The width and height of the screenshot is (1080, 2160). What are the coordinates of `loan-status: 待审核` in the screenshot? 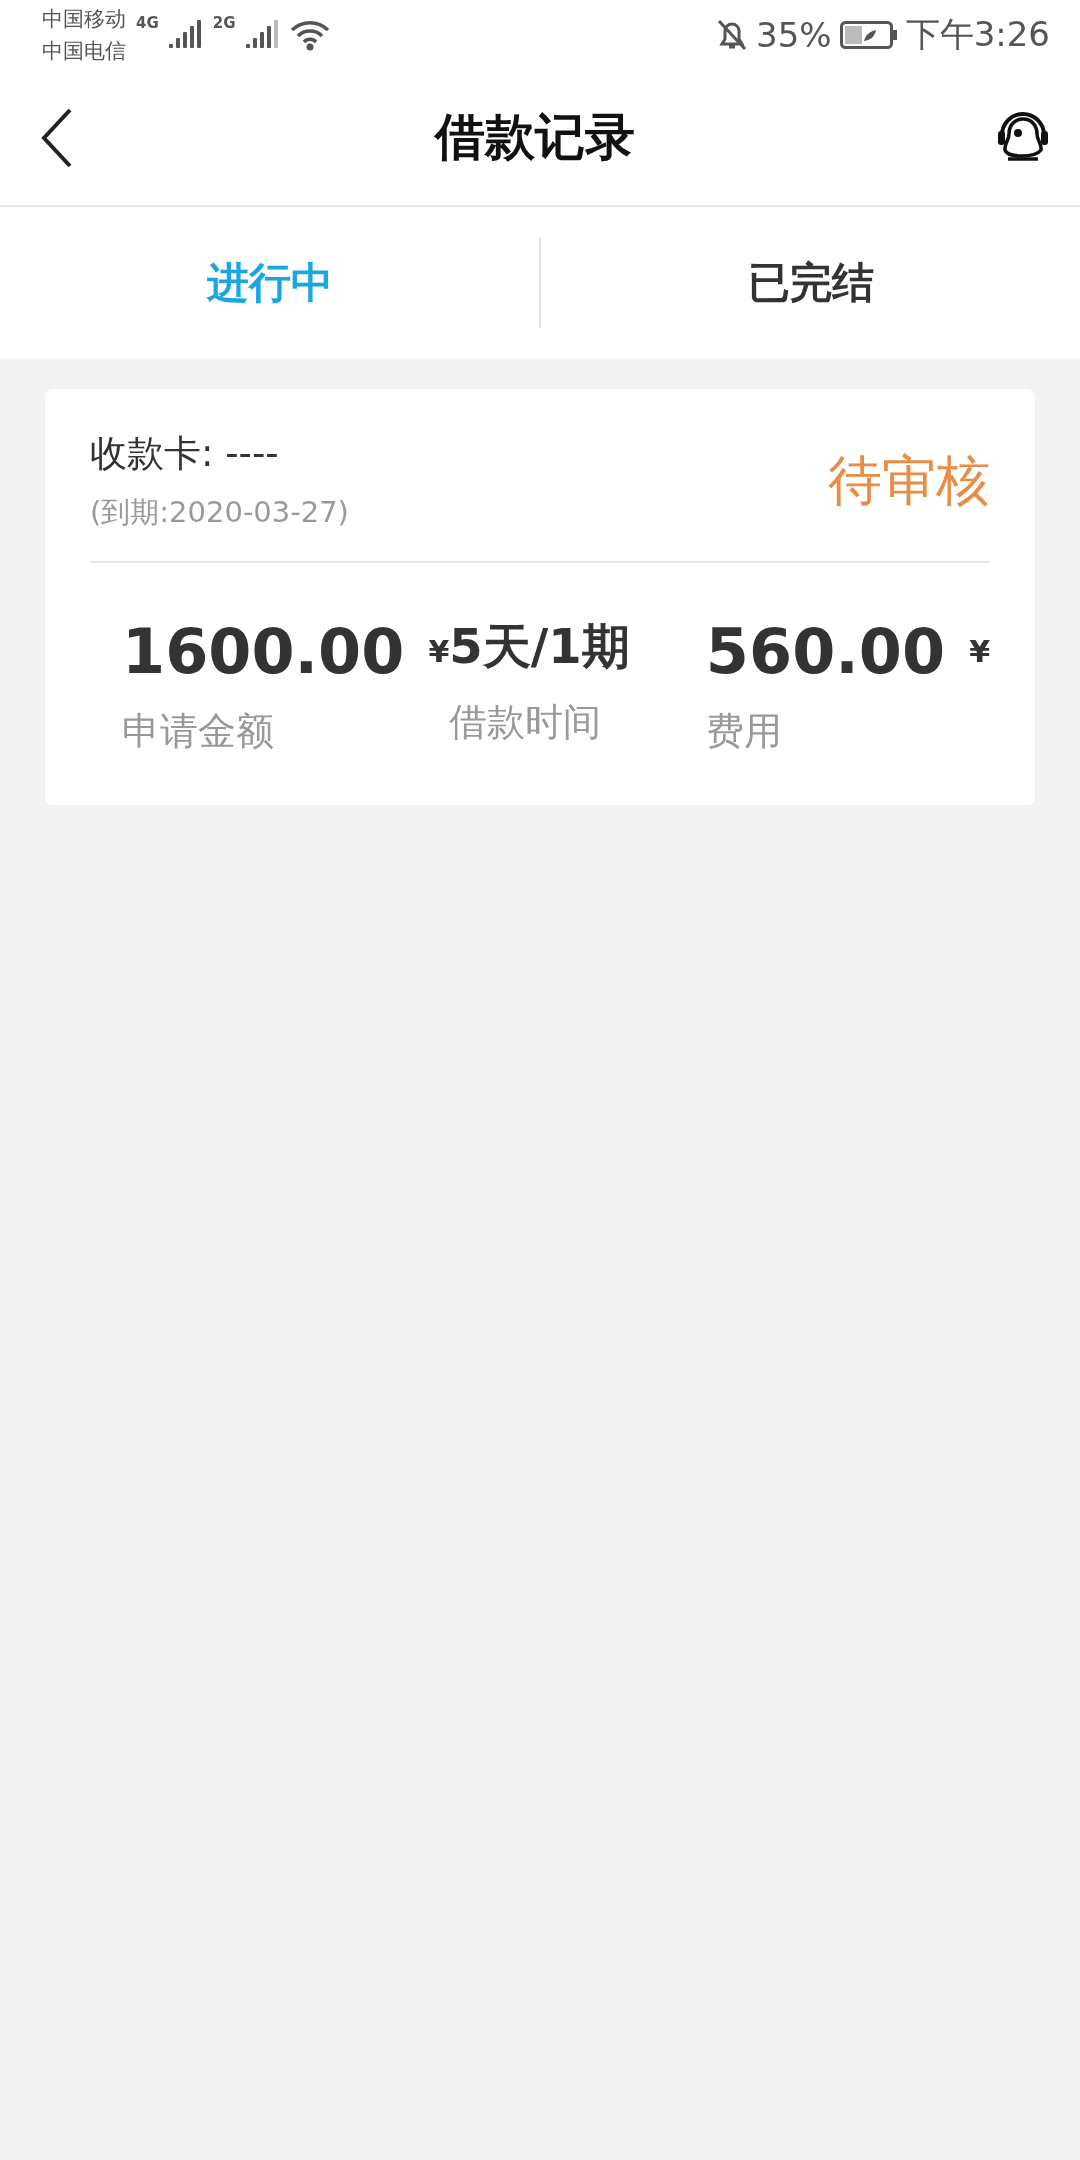 It's located at (909, 480).